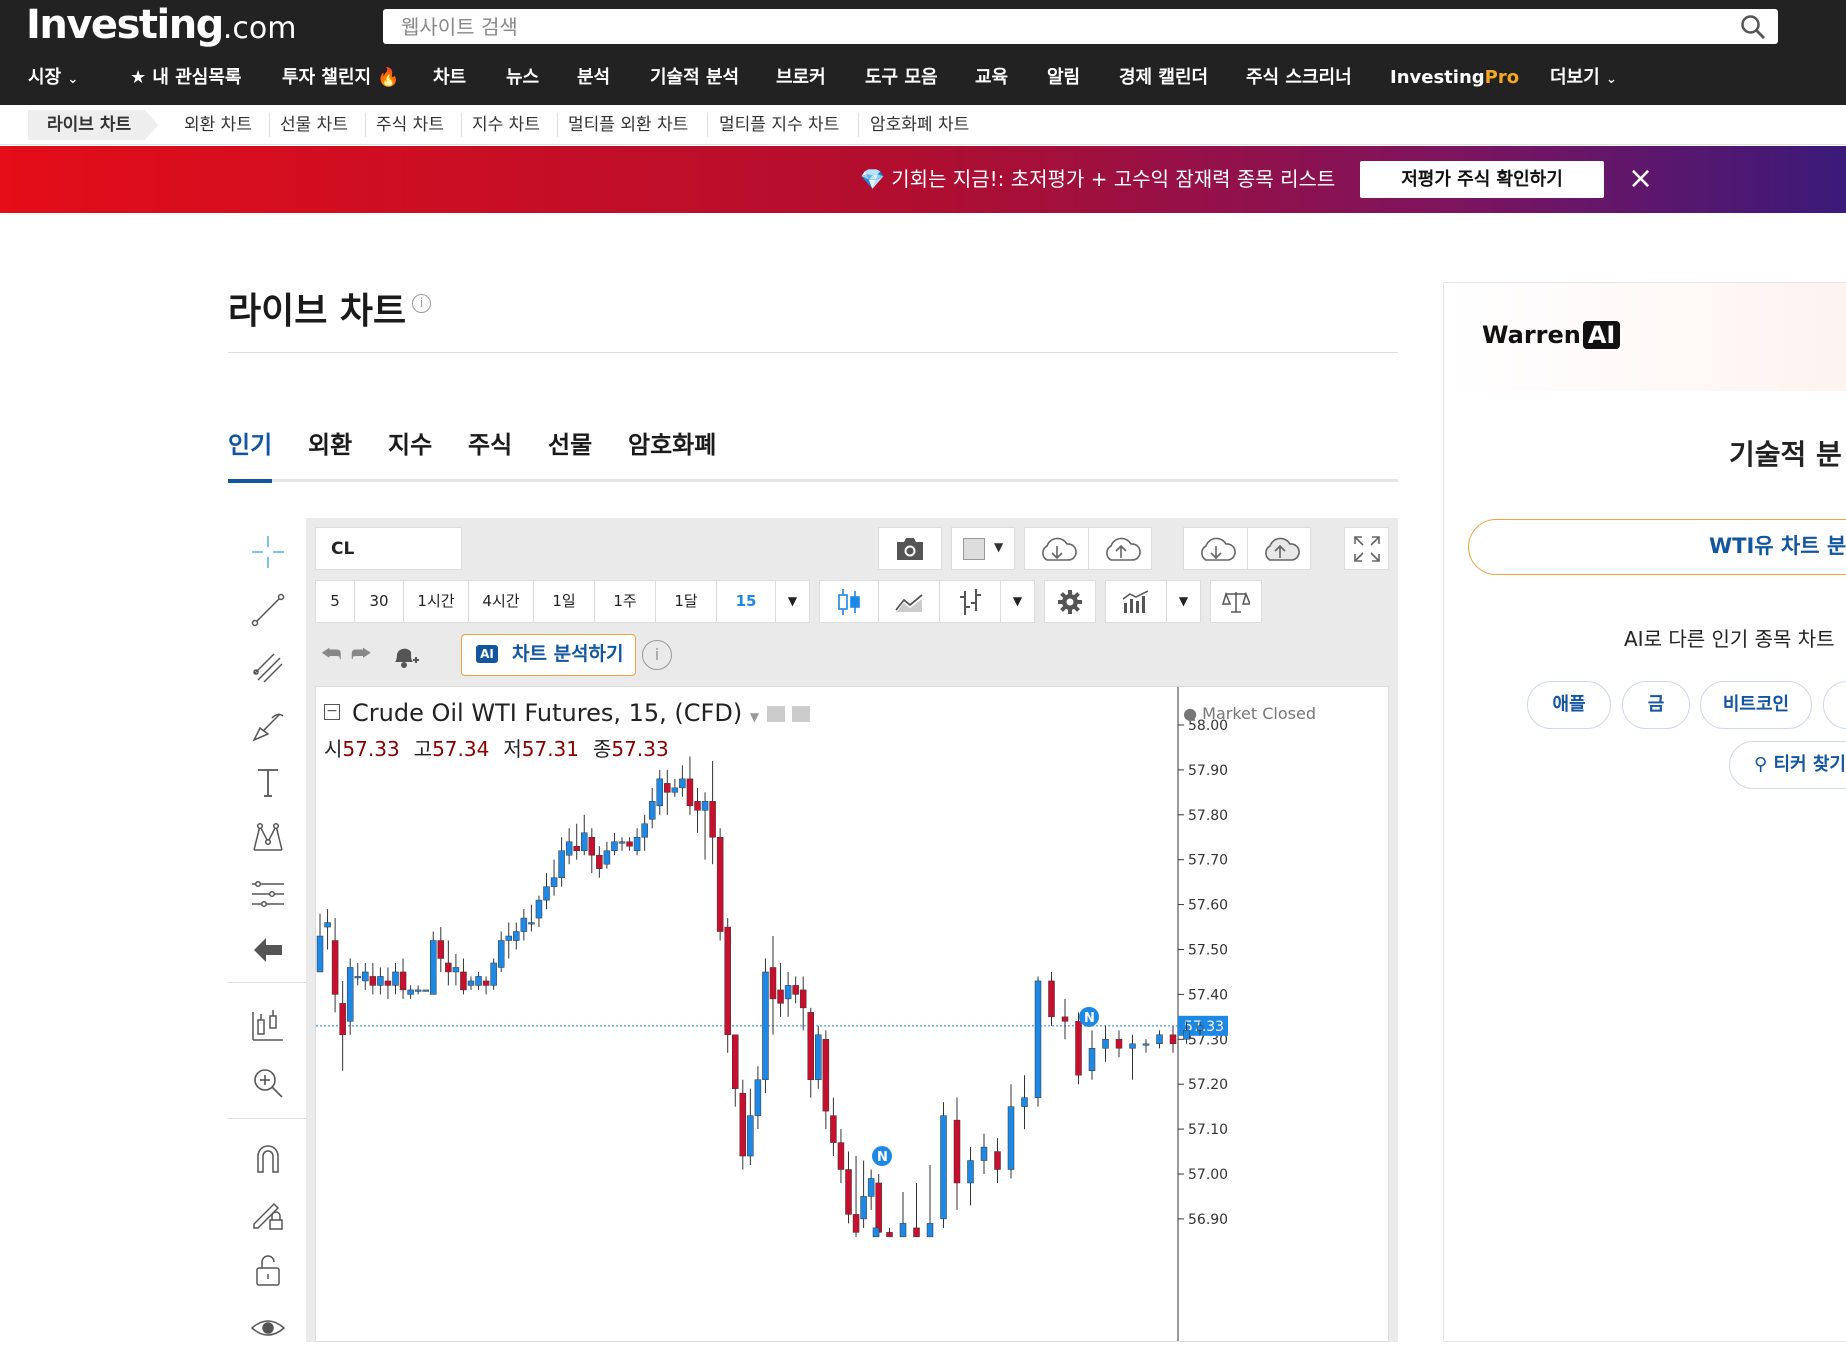 This screenshot has height=1346, width=1846. I want to click on nav-news: 뉴스, so click(522, 77).